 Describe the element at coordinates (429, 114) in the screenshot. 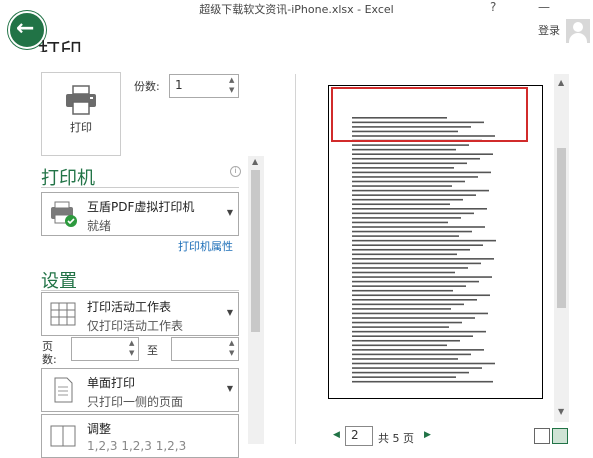

I see `highlight-box` at that location.